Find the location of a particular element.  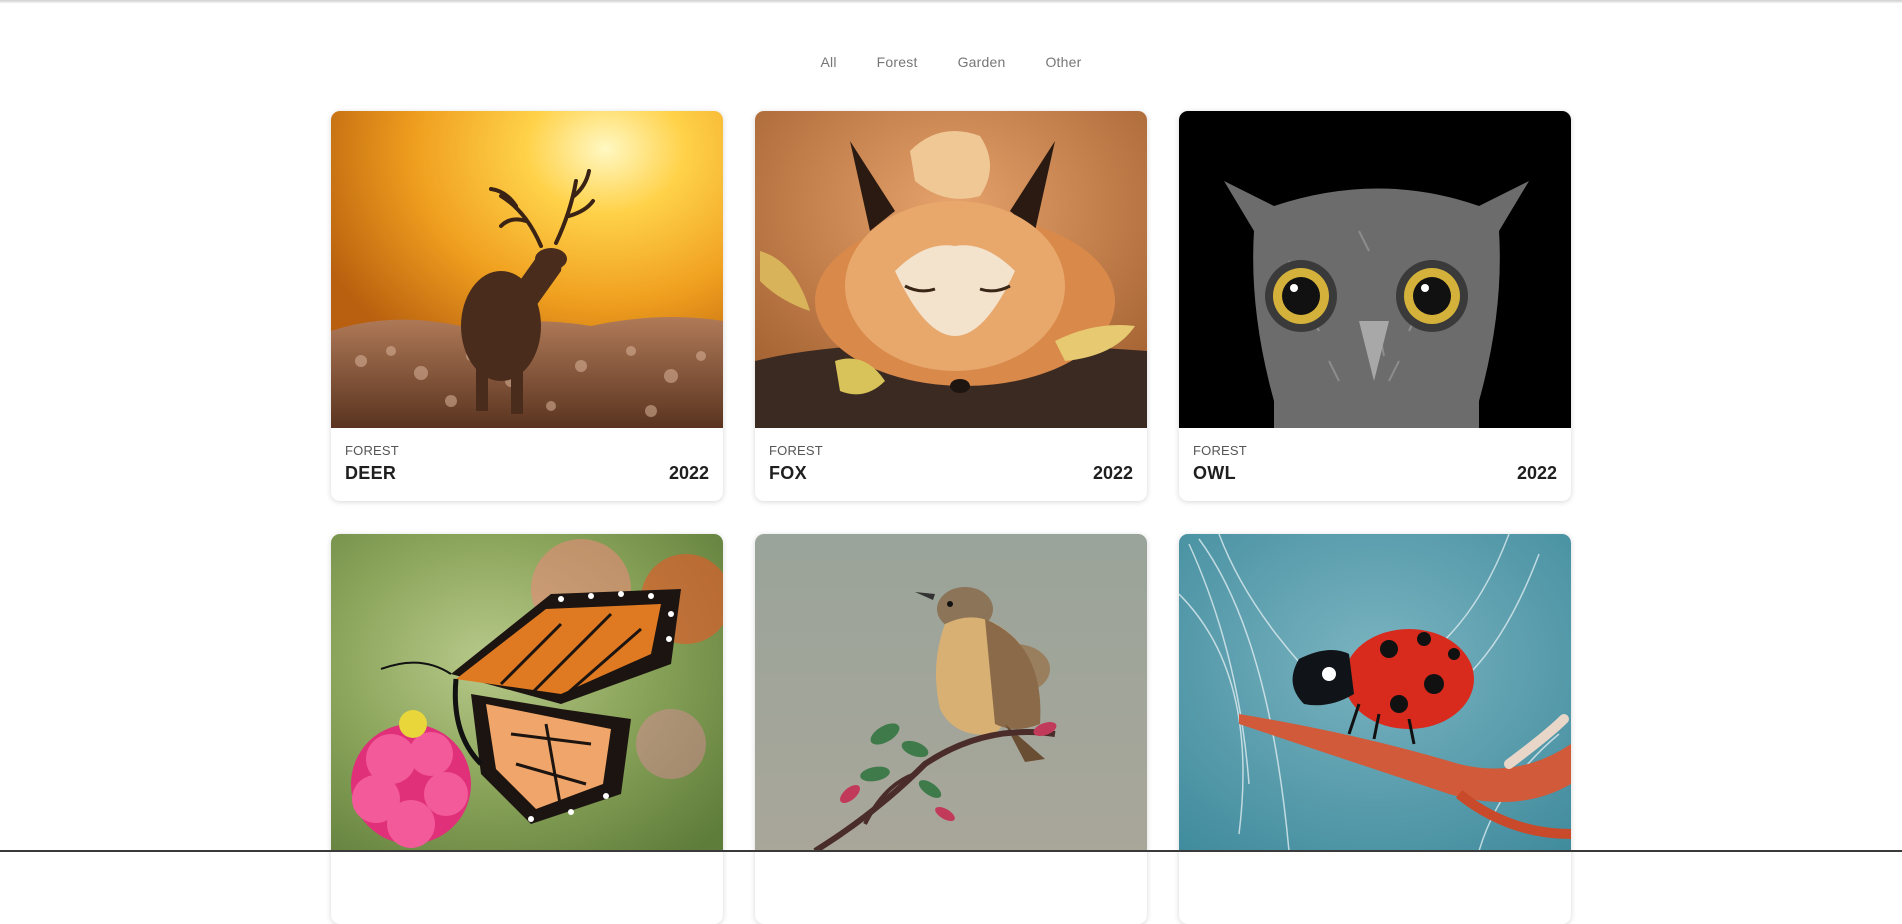

filter-other: Other is located at coordinates (1063, 62).